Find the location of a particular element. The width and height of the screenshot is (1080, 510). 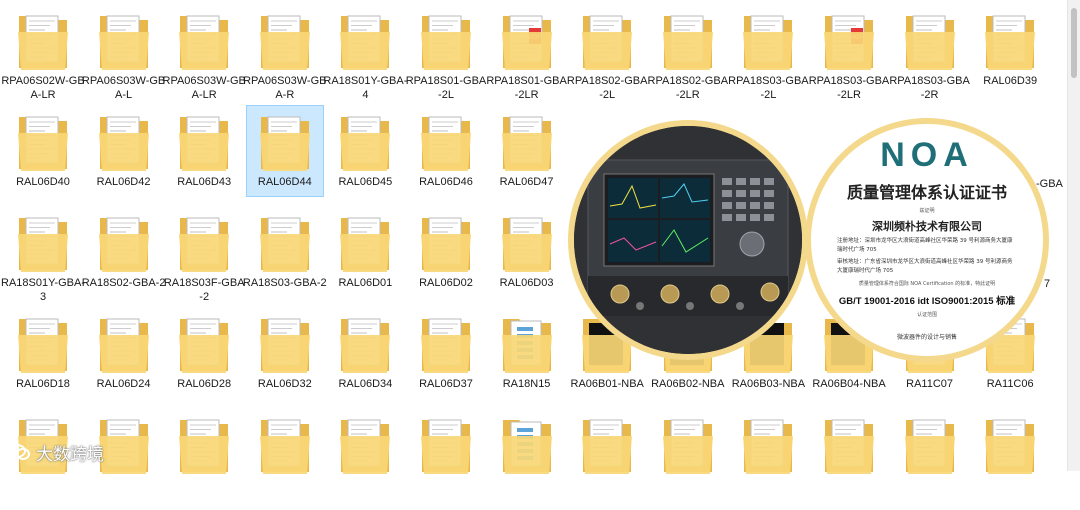

folder-item: RAL06D02 is located at coordinates (446, 260).